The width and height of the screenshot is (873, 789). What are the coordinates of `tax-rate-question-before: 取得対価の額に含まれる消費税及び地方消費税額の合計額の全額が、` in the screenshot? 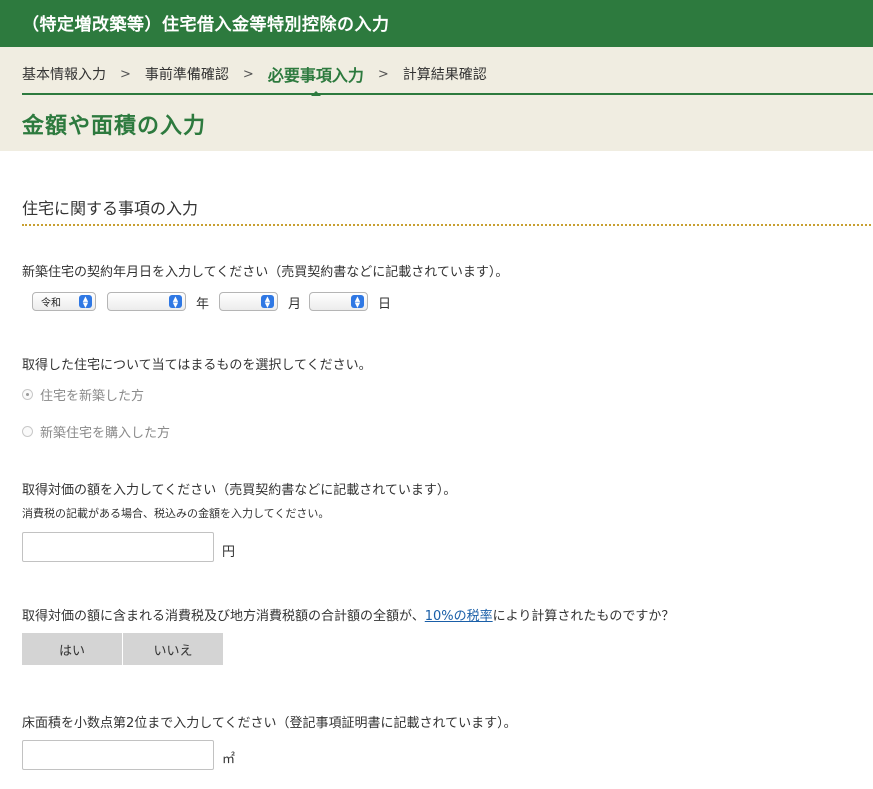 It's located at (223, 616).